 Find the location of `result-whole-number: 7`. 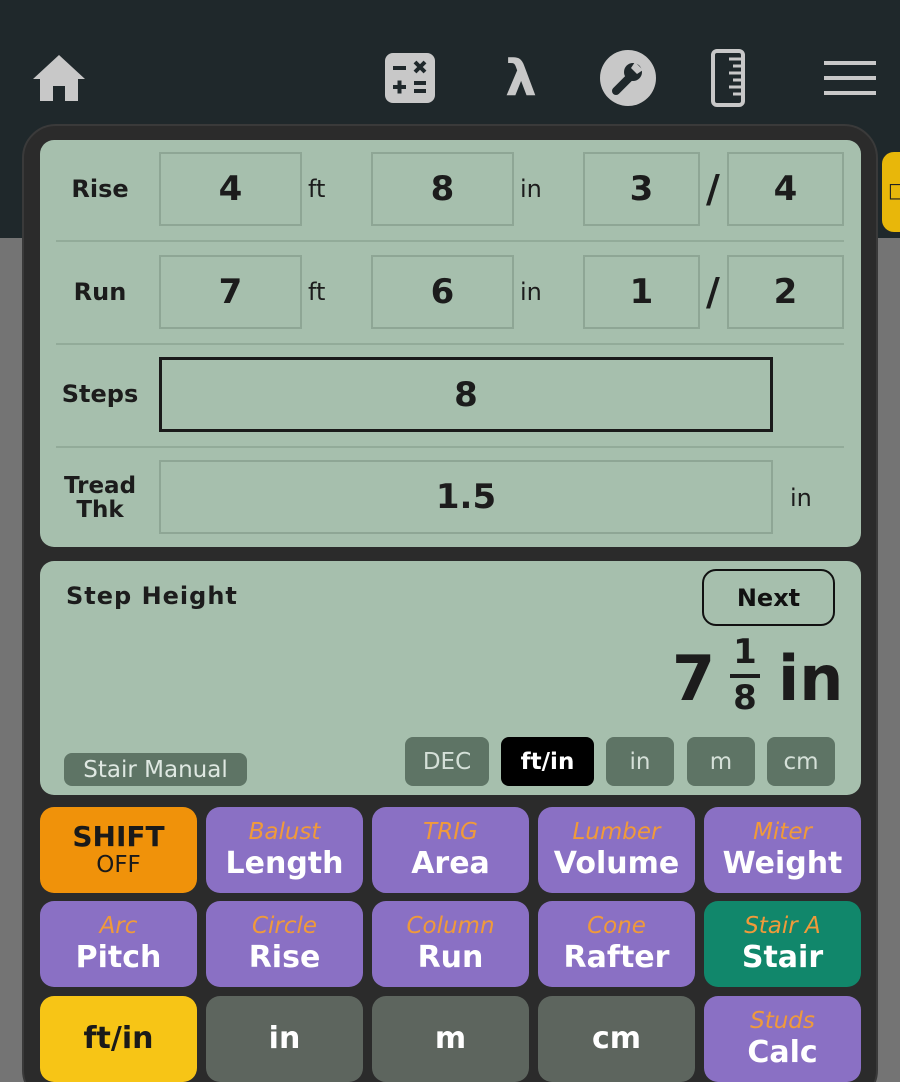

result-whole-number: 7 is located at coordinates (694, 678).